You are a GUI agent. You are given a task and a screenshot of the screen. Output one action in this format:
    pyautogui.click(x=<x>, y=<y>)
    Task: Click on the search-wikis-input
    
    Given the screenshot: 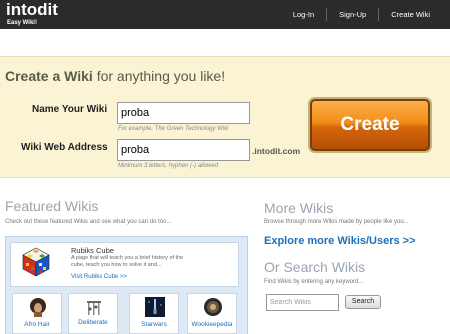 What is the action you would take?
    pyautogui.click(x=302, y=302)
    